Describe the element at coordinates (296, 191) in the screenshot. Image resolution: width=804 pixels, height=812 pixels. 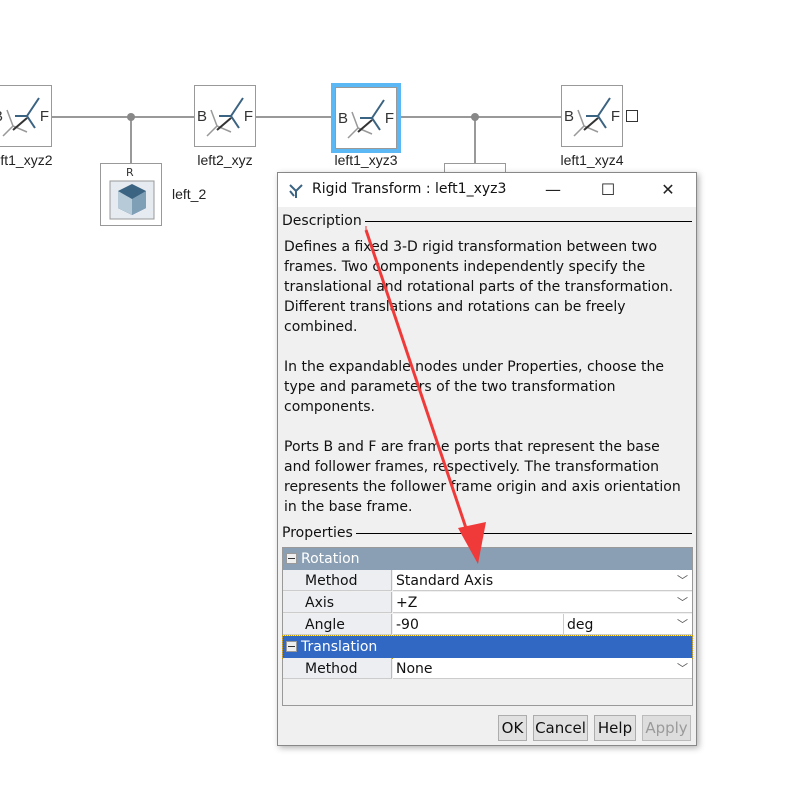
I see `rigid-transform-icon` at that location.